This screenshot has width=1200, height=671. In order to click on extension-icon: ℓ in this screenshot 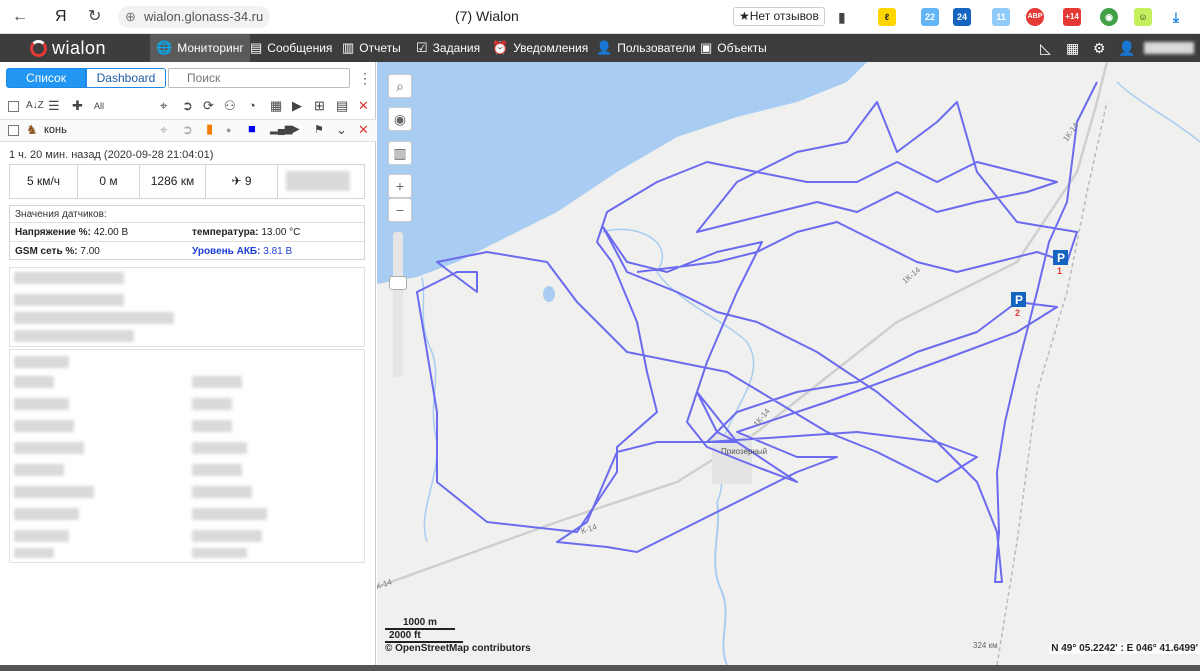, I will do `click(887, 17)`.